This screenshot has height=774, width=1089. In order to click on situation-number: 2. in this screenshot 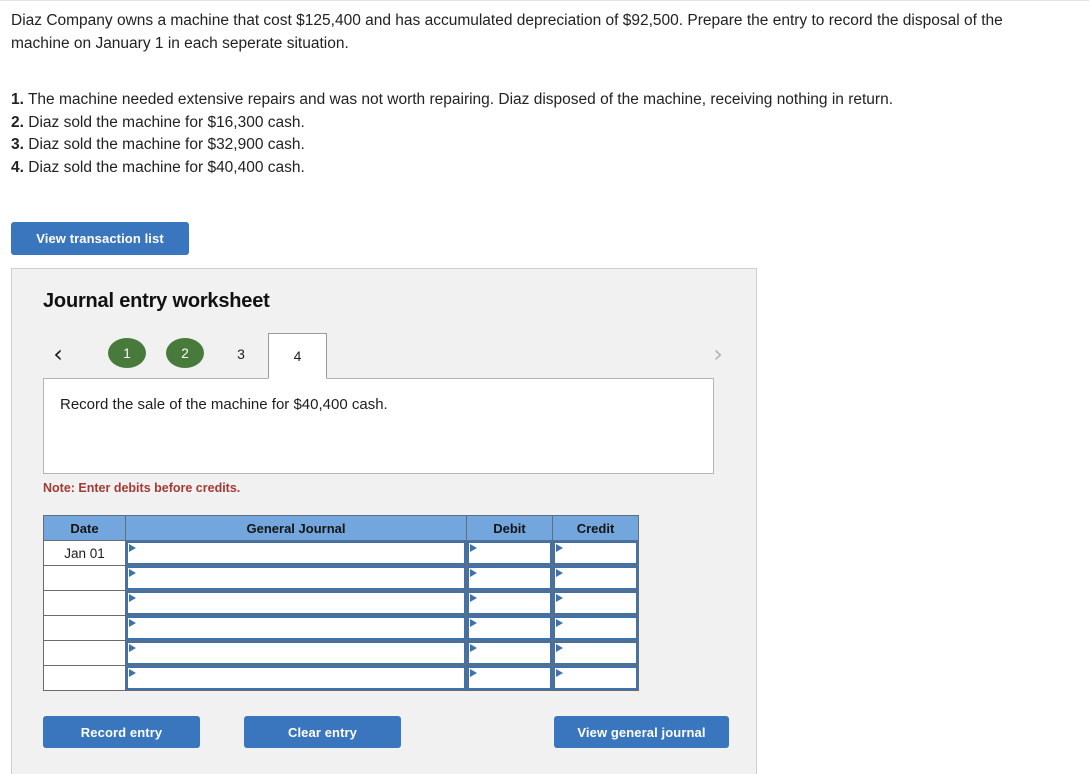, I will do `click(17, 122)`.